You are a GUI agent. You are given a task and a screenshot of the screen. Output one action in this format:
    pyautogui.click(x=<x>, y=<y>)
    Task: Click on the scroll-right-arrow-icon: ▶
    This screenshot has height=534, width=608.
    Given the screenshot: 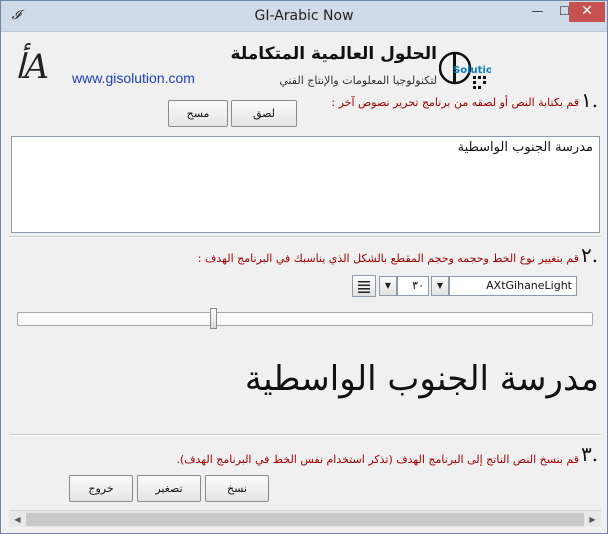 What is the action you would take?
    pyautogui.click(x=592, y=519)
    